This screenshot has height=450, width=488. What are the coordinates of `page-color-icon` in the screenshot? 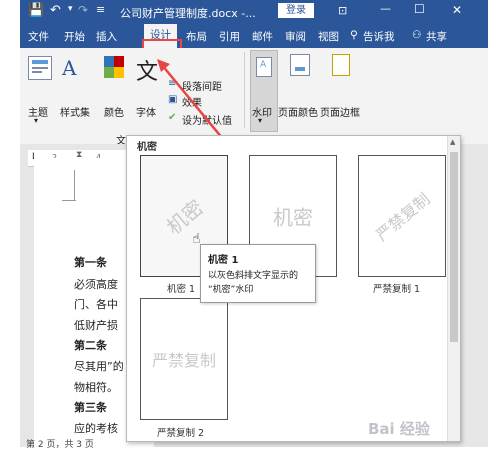 It's located at (300, 65).